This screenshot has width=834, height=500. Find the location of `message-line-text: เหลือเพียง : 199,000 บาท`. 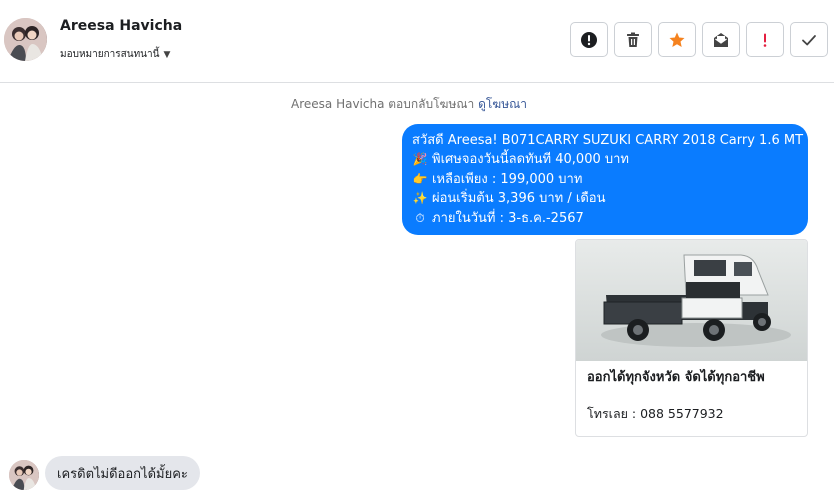

message-line-text: เหลือเพียง : 199,000 บาท is located at coordinates (507, 179).